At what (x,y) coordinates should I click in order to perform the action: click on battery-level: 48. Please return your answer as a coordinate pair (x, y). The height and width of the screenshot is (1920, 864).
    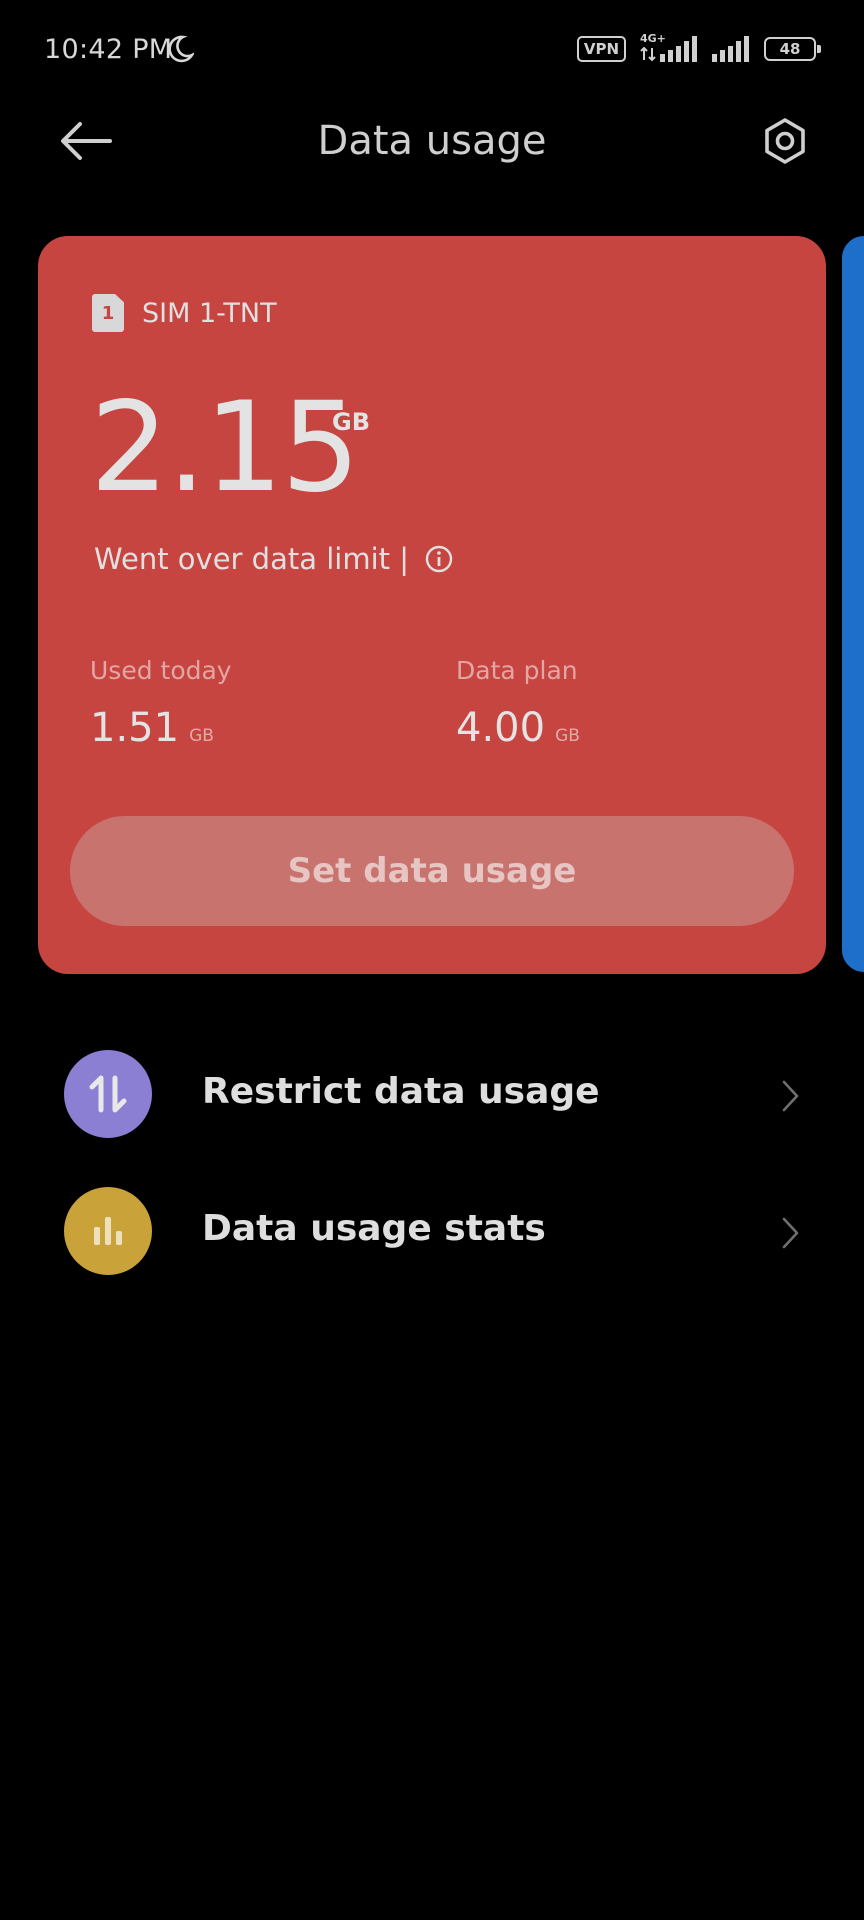
    Looking at the image, I should click on (790, 49).